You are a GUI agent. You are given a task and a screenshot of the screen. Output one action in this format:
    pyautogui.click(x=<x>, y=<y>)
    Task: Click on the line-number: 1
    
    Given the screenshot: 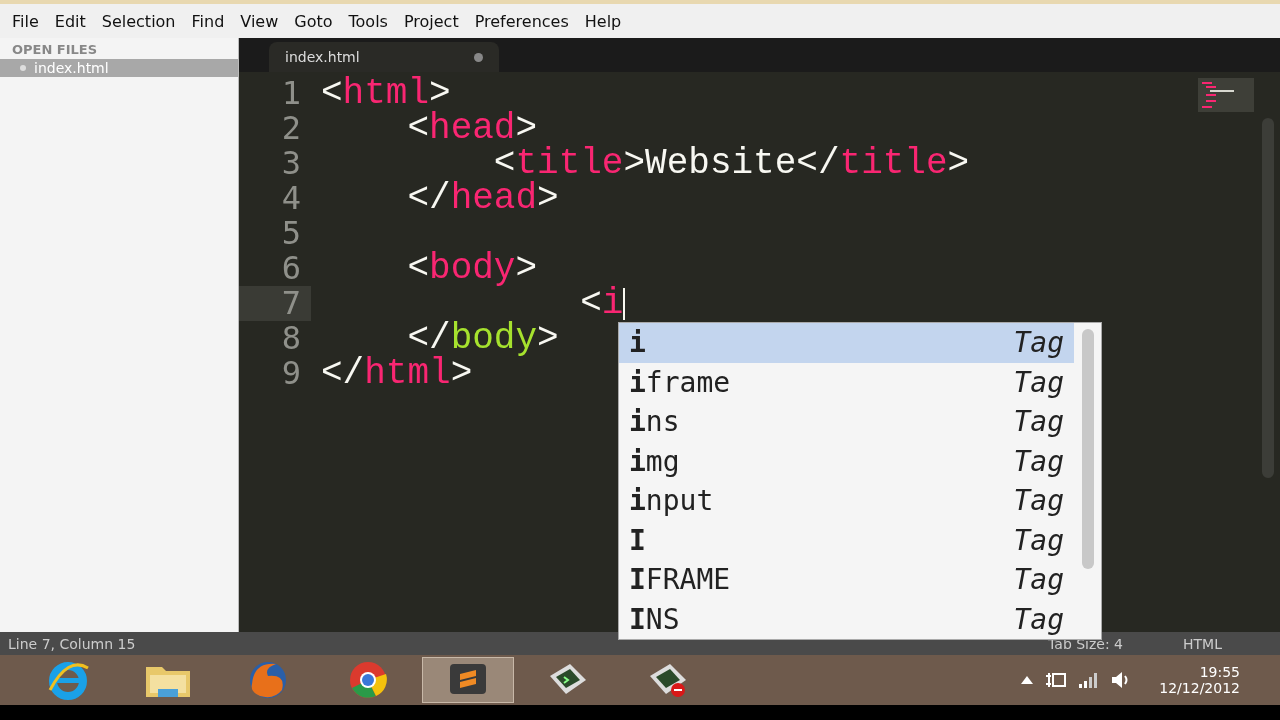 What is the action you would take?
    pyautogui.click(x=291, y=93)
    